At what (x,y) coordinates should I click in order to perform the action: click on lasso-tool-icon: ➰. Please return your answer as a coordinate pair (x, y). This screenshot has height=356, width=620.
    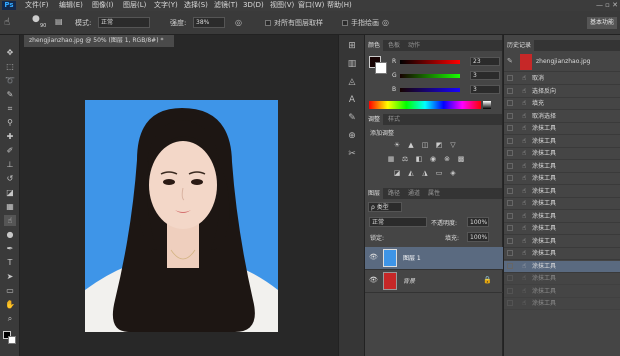
    Looking at the image, I should click on (10, 80).